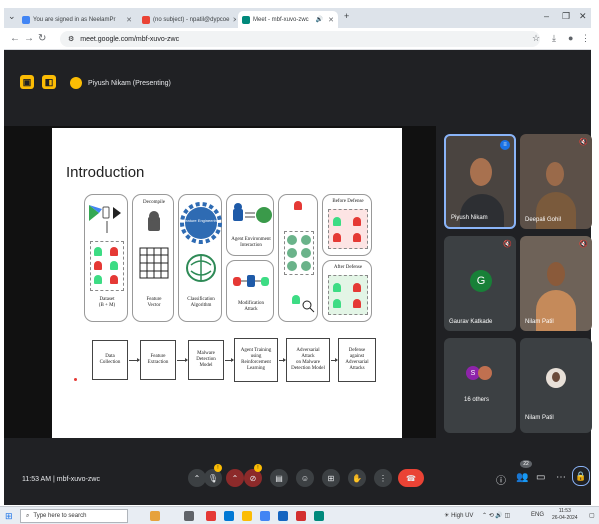 The width and height of the screenshot is (599, 524). What do you see at coordinates (120, 83) in the screenshot?
I see `presenter-chip: Piyush Nikam (Presenting)` at bounding box center [120, 83].